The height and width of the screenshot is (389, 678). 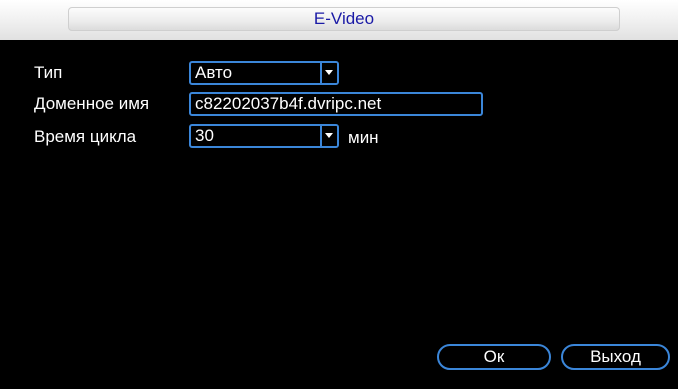 What do you see at coordinates (288, 103) in the screenshot?
I see `domain-input-value: c82202037b4f.dvripc.net` at bounding box center [288, 103].